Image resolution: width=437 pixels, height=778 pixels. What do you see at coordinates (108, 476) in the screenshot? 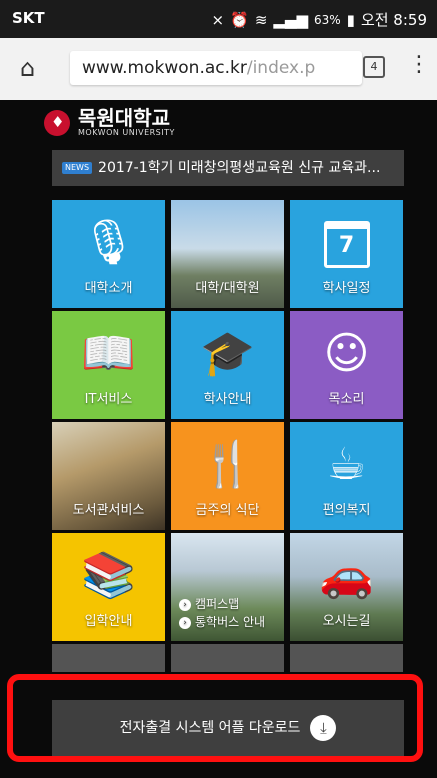
I see `tile-library: 도서관서비스` at bounding box center [108, 476].